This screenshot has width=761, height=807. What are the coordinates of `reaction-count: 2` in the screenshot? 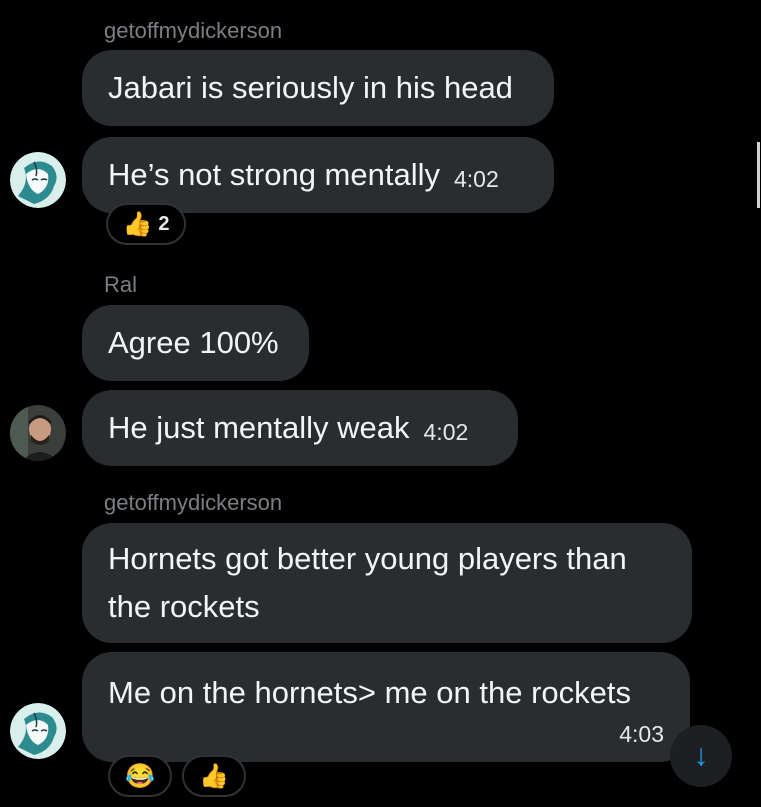 It's located at (164, 223).